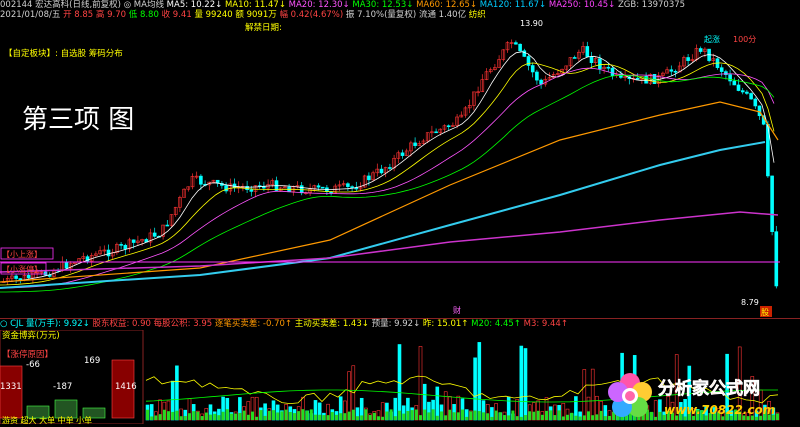 Image resolution: width=800 pixels, height=427 pixels. I want to click on watermark-title: 分析家公式网, so click(709, 388).